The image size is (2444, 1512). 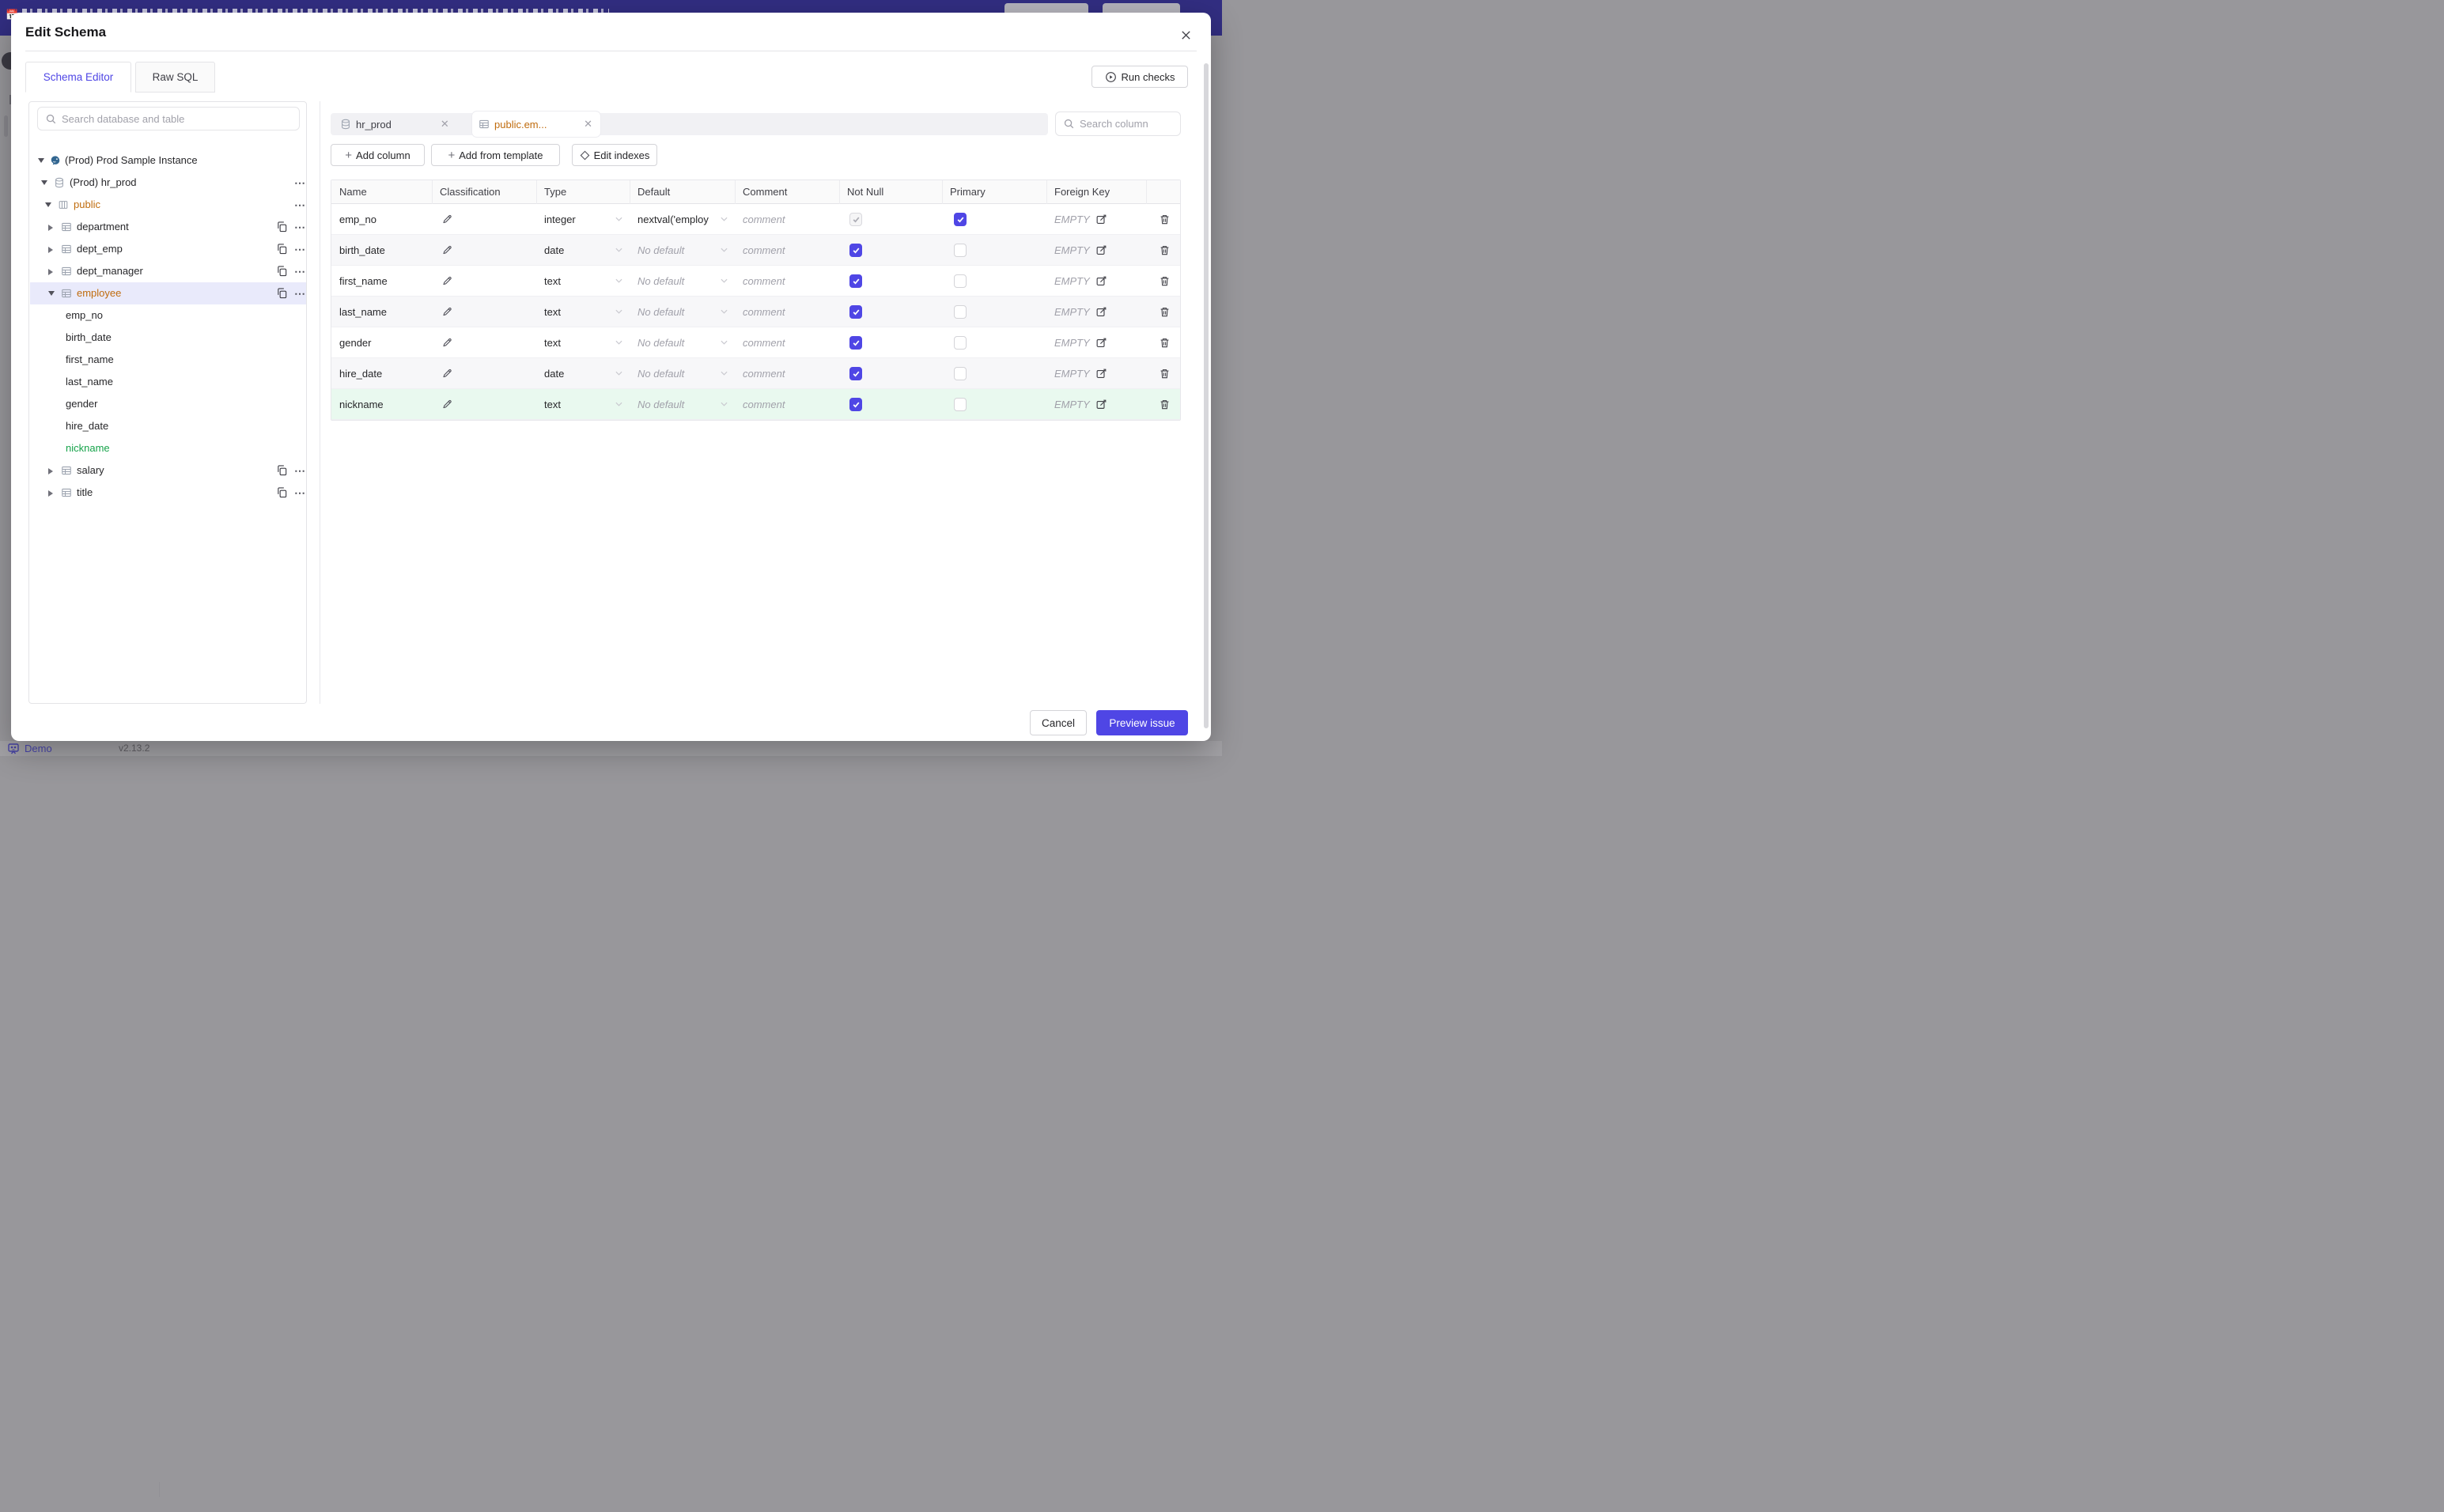 I want to click on dialog-scrollbar, so click(x=1206, y=396).